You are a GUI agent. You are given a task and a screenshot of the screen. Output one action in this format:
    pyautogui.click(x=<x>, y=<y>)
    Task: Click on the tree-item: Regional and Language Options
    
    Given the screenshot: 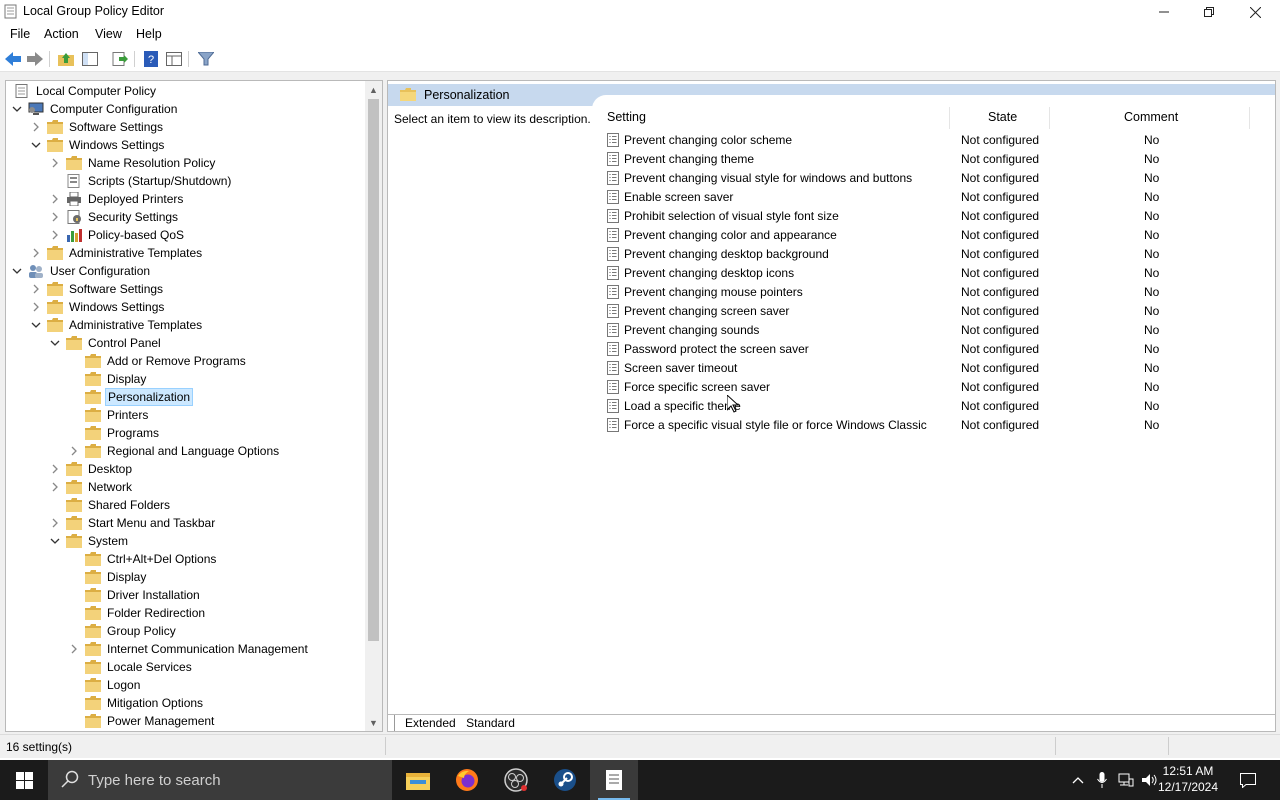 What is the action you would take?
    pyautogui.click(x=174, y=451)
    